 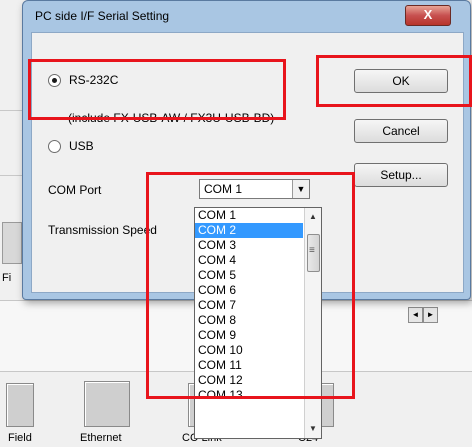 What do you see at coordinates (430, 315) in the screenshot?
I see `scroll-right-icon: ►` at bounding box center [430, 315].